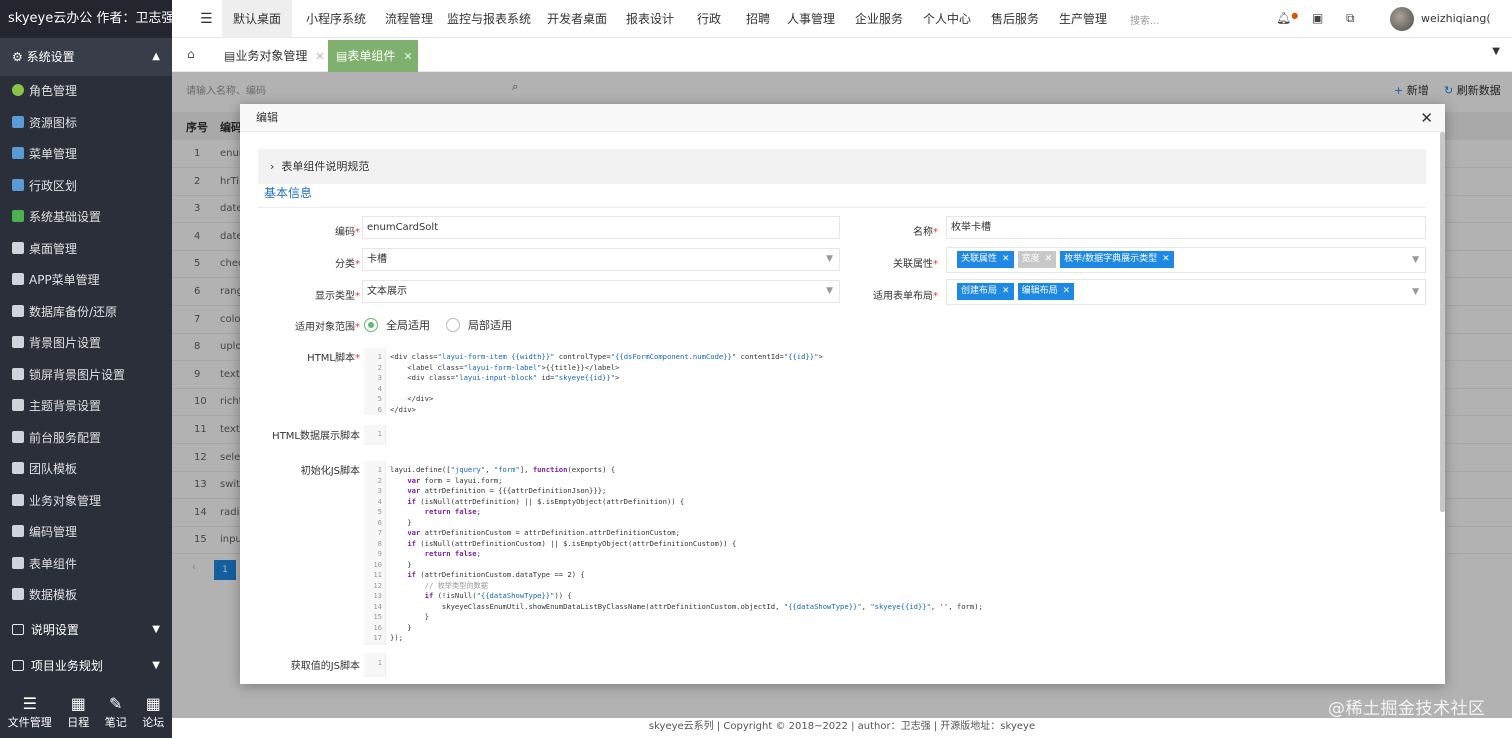 Image resolution: width=1512 pixels, height=738 pixels. Describe the element at coordinates (409, 19) in the screenshot. I see `top-nav-item: 流程管理` at that location.